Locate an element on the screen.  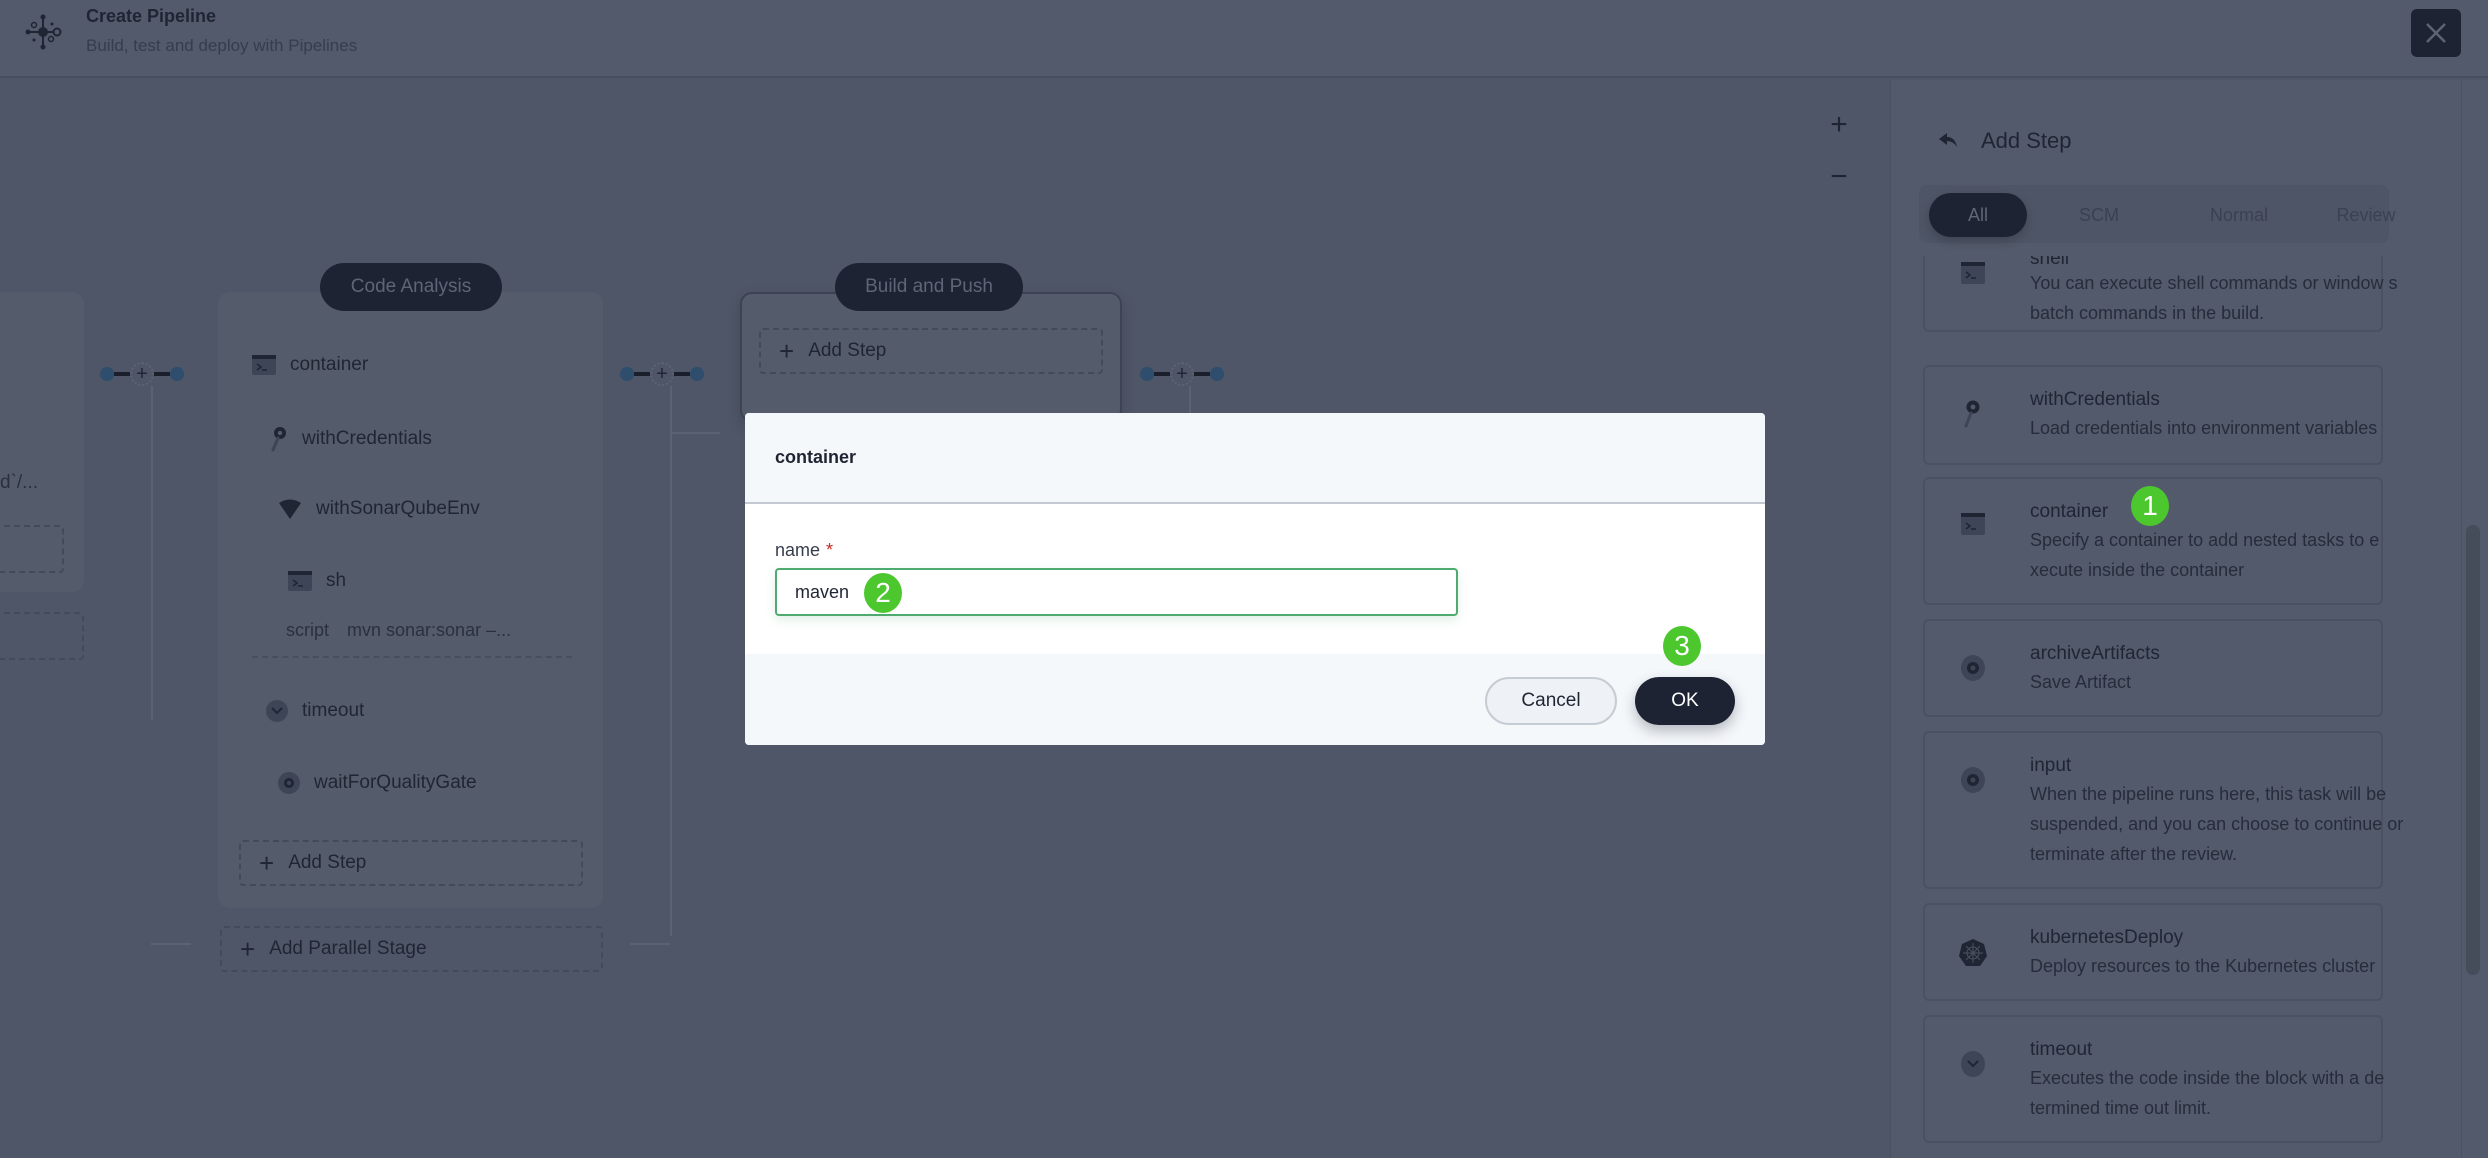
step-card-description: Save Artifact is located at coordinates (2081, 682).